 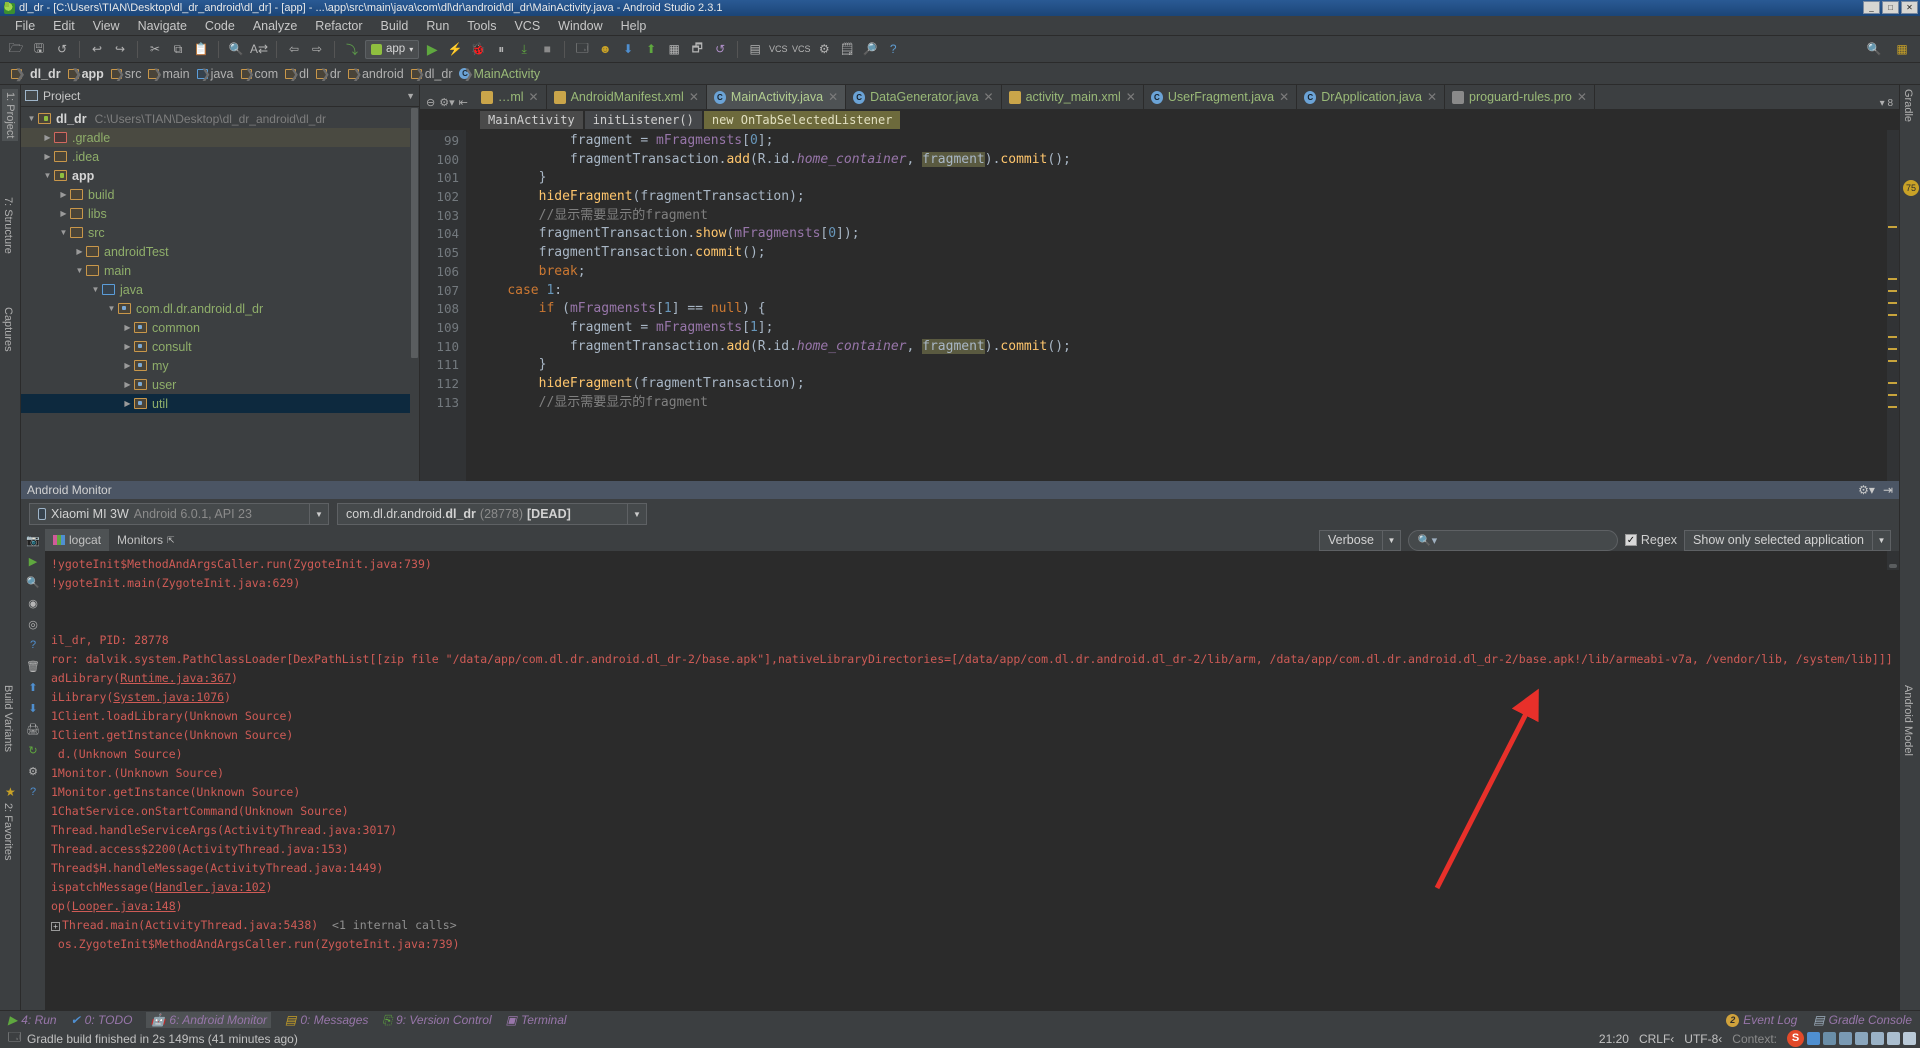 I want to click on editor-tab-androidmanifest: AndroidManifest.xml ✕, so click(x=626, y=97).